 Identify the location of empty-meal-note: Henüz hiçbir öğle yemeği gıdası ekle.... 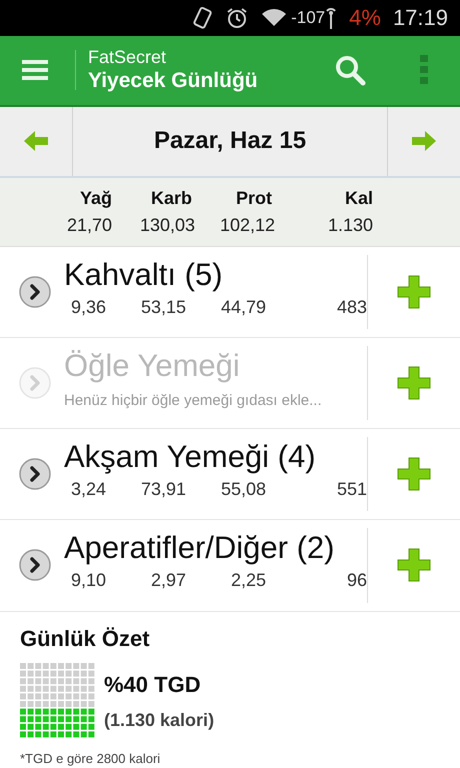
(193, 400).